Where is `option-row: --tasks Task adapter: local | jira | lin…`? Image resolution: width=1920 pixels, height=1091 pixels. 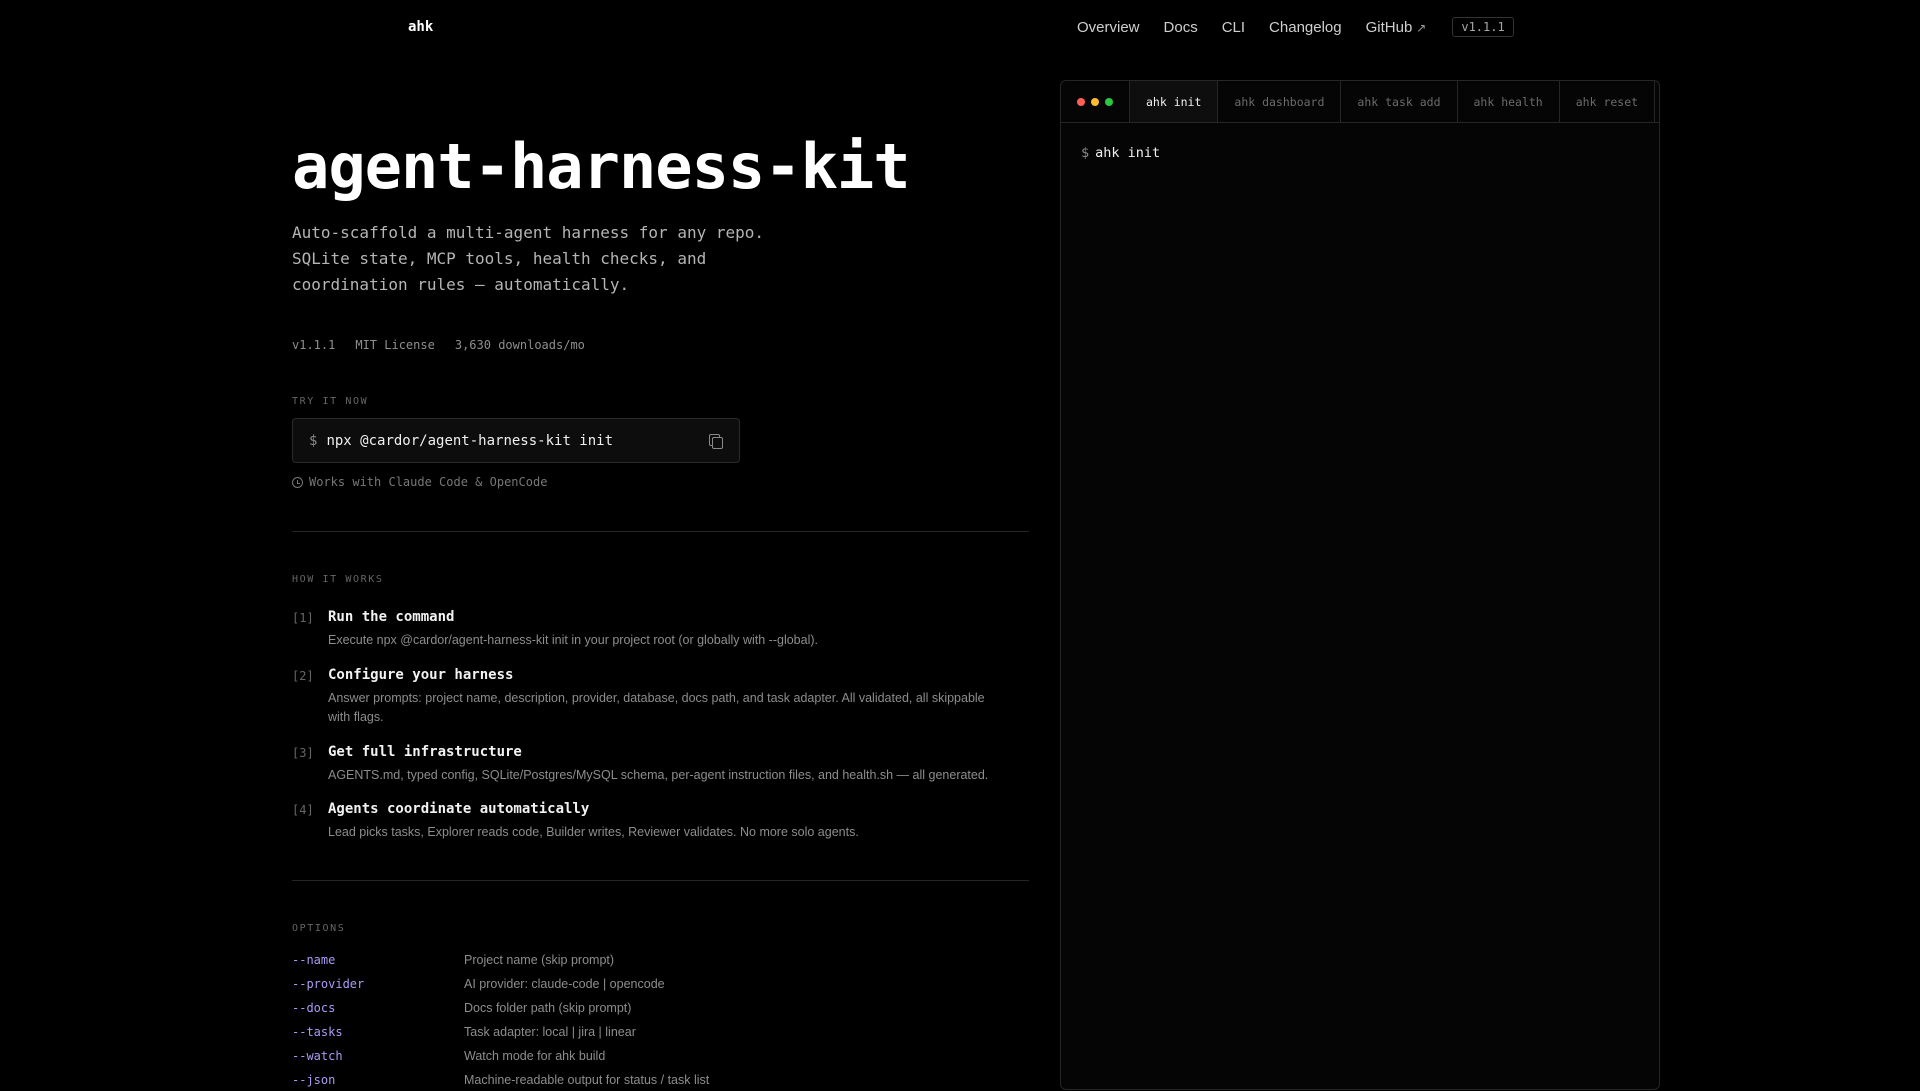
option-row: --tasks Task adapter: local | jira | lin… is located at coordinates (662, 1034).